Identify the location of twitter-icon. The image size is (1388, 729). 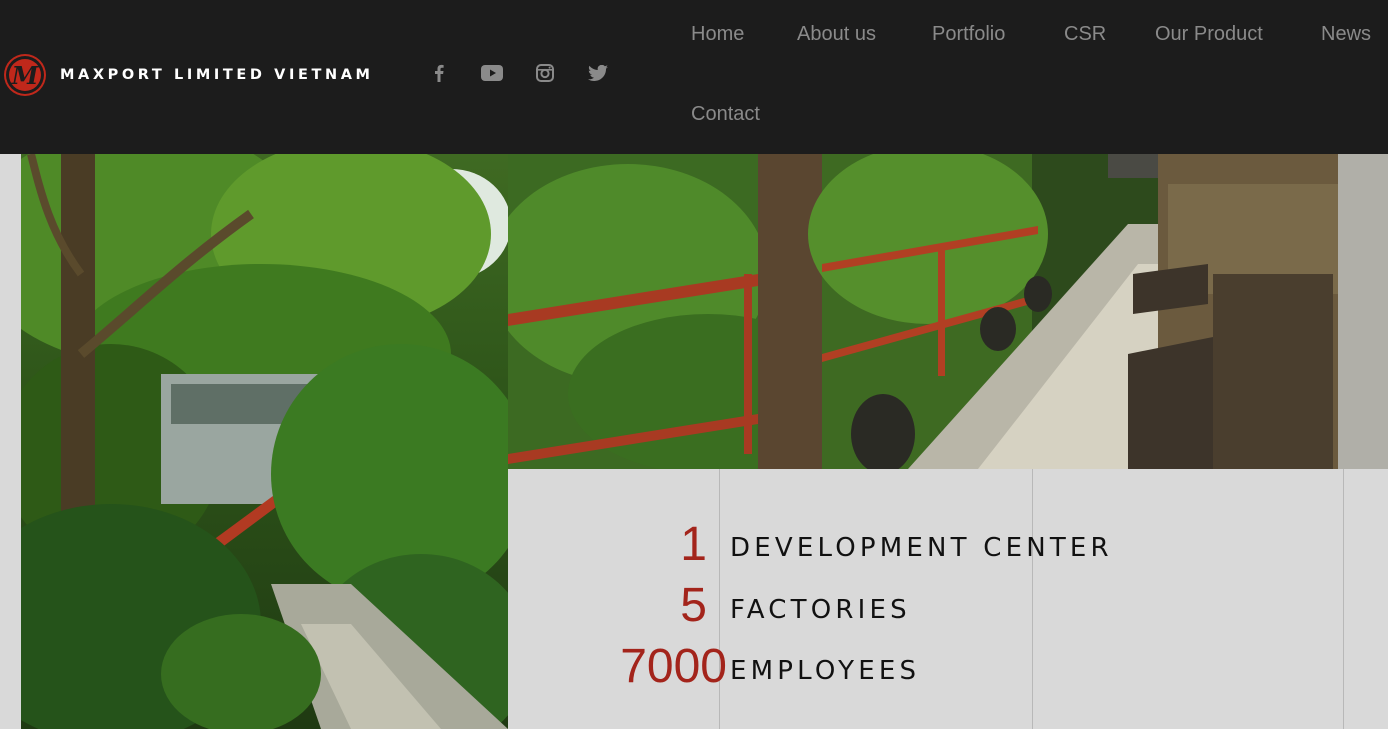
(598, 73).